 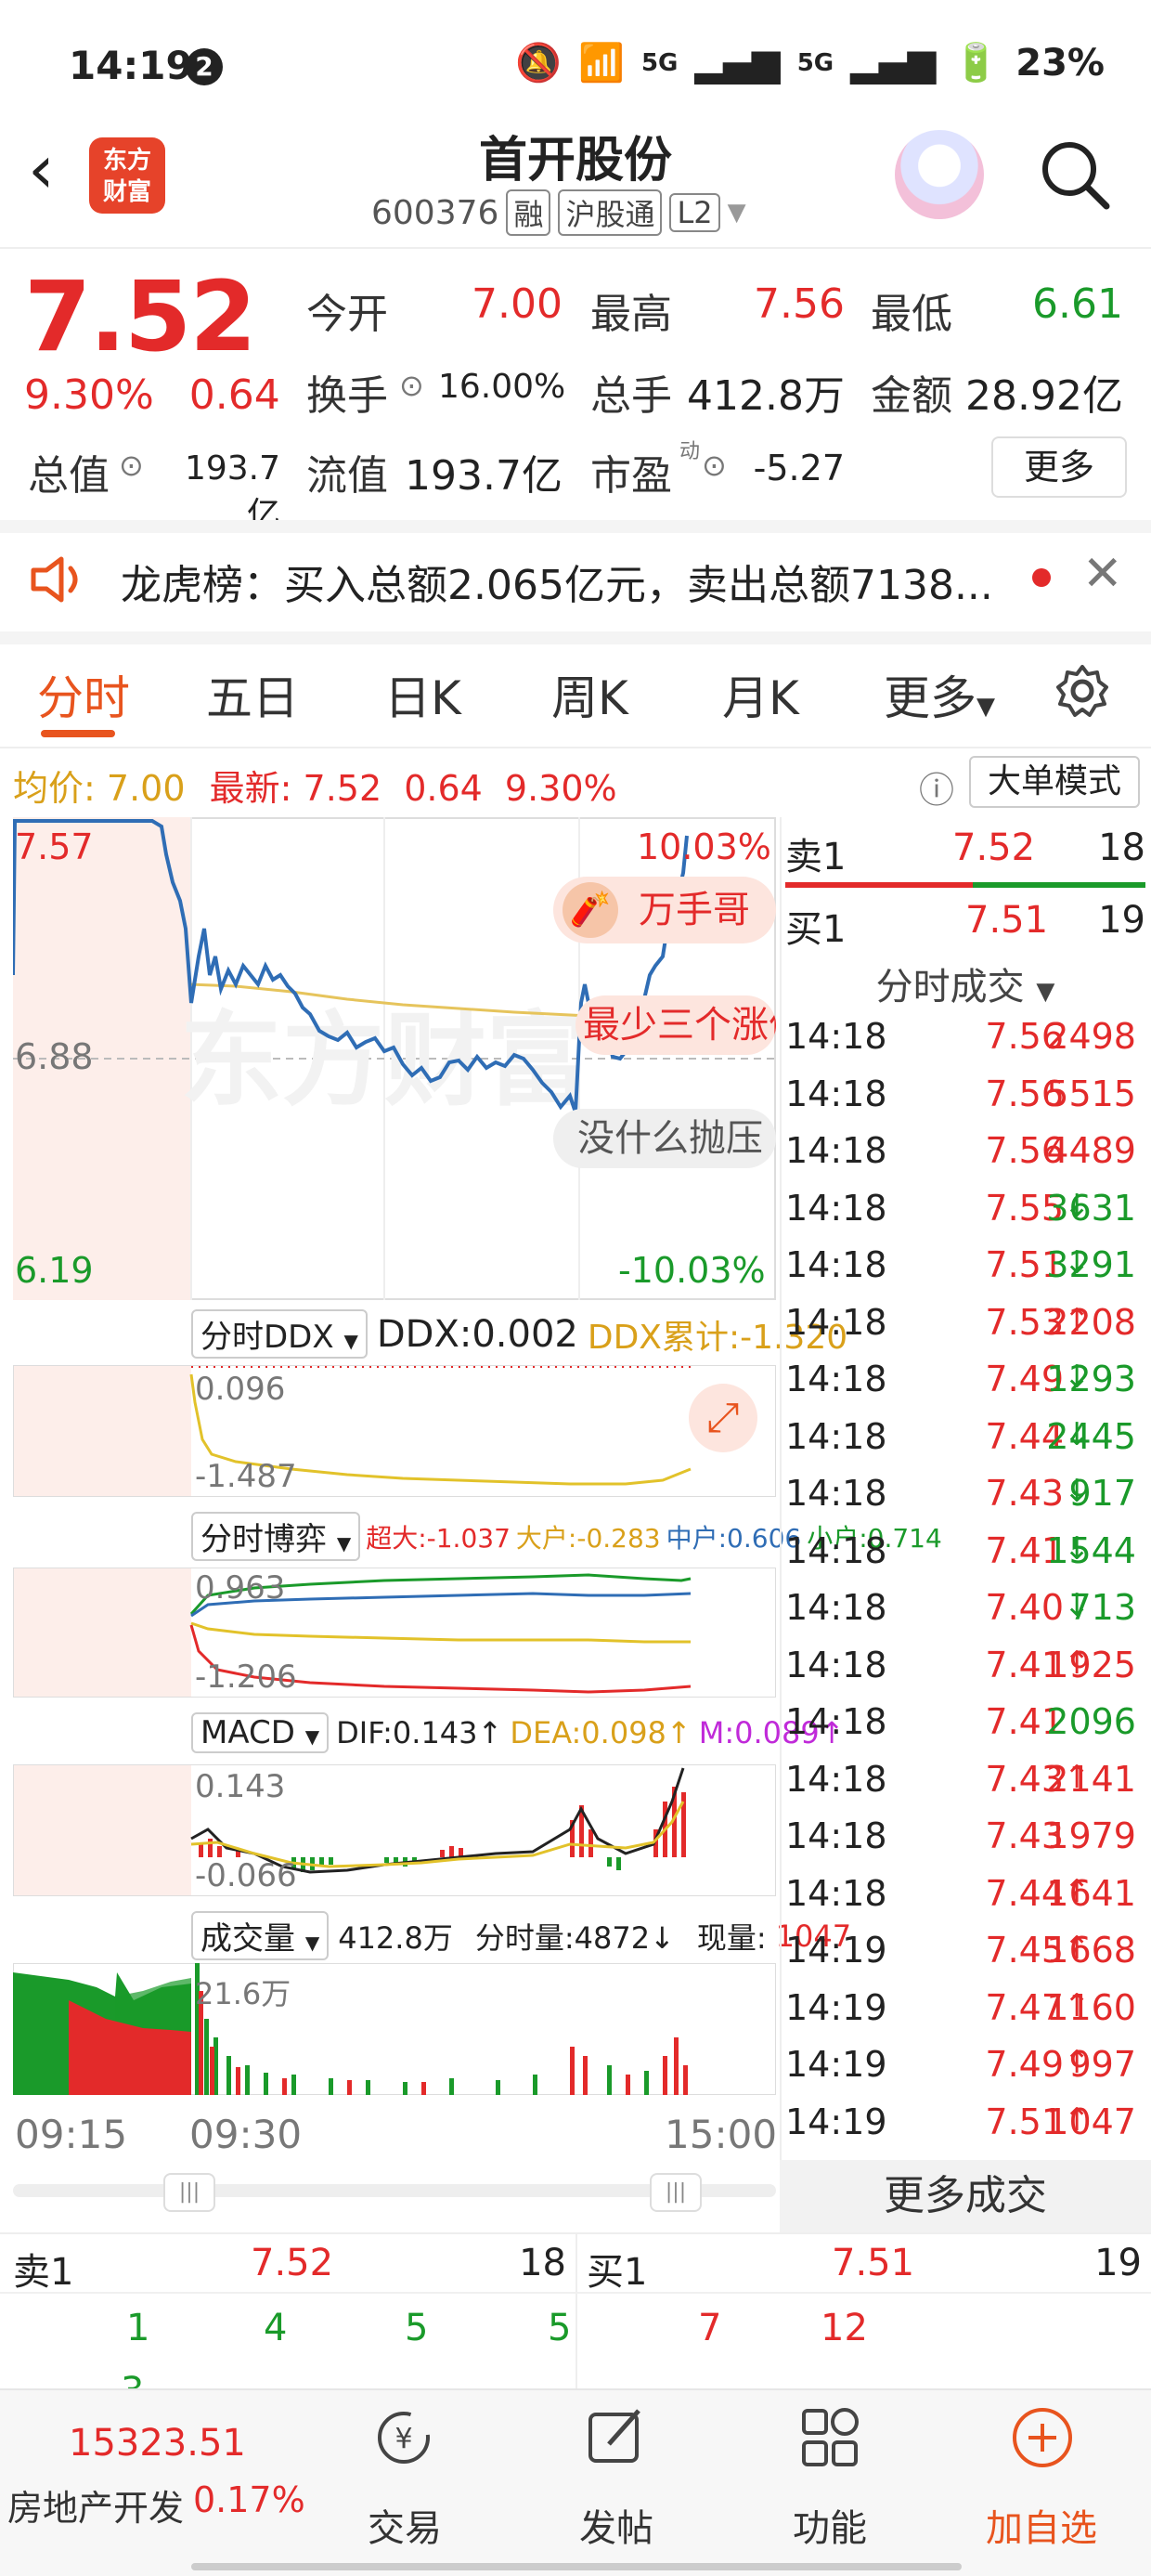 What do you see at coordinates (484, 476) in the screenshot?
I see `float-value: 193.7亿` at bounding box center [484, 476].